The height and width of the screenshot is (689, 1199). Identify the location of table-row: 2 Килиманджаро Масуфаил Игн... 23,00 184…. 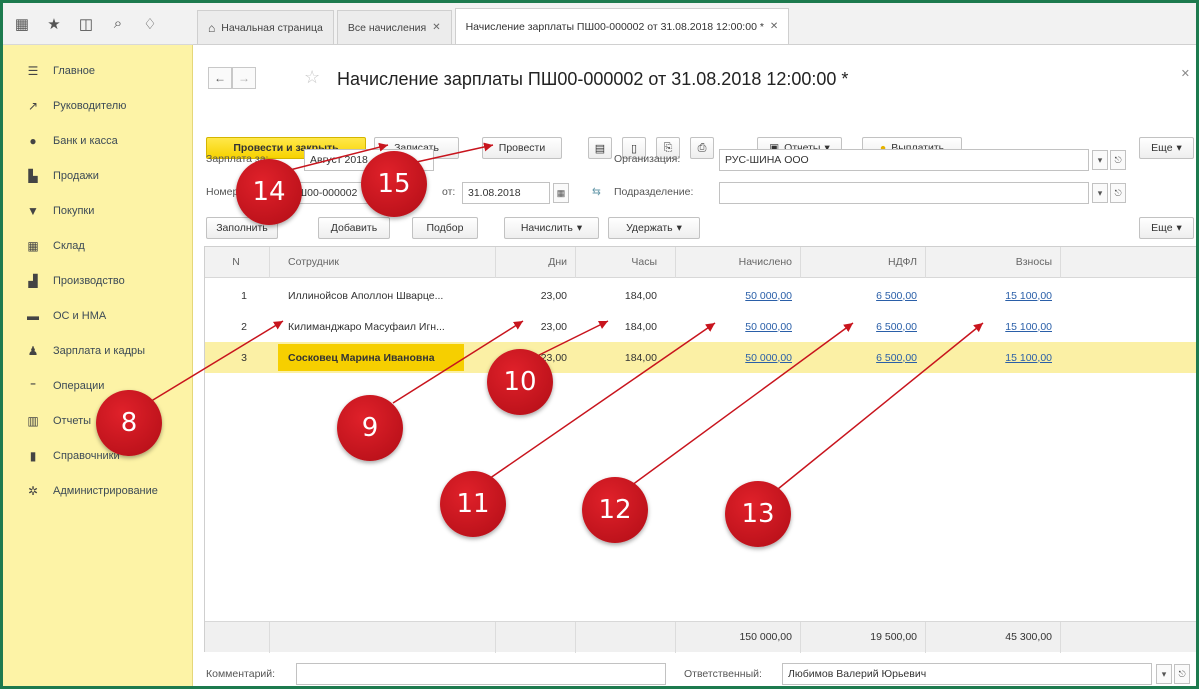
(700, 326).